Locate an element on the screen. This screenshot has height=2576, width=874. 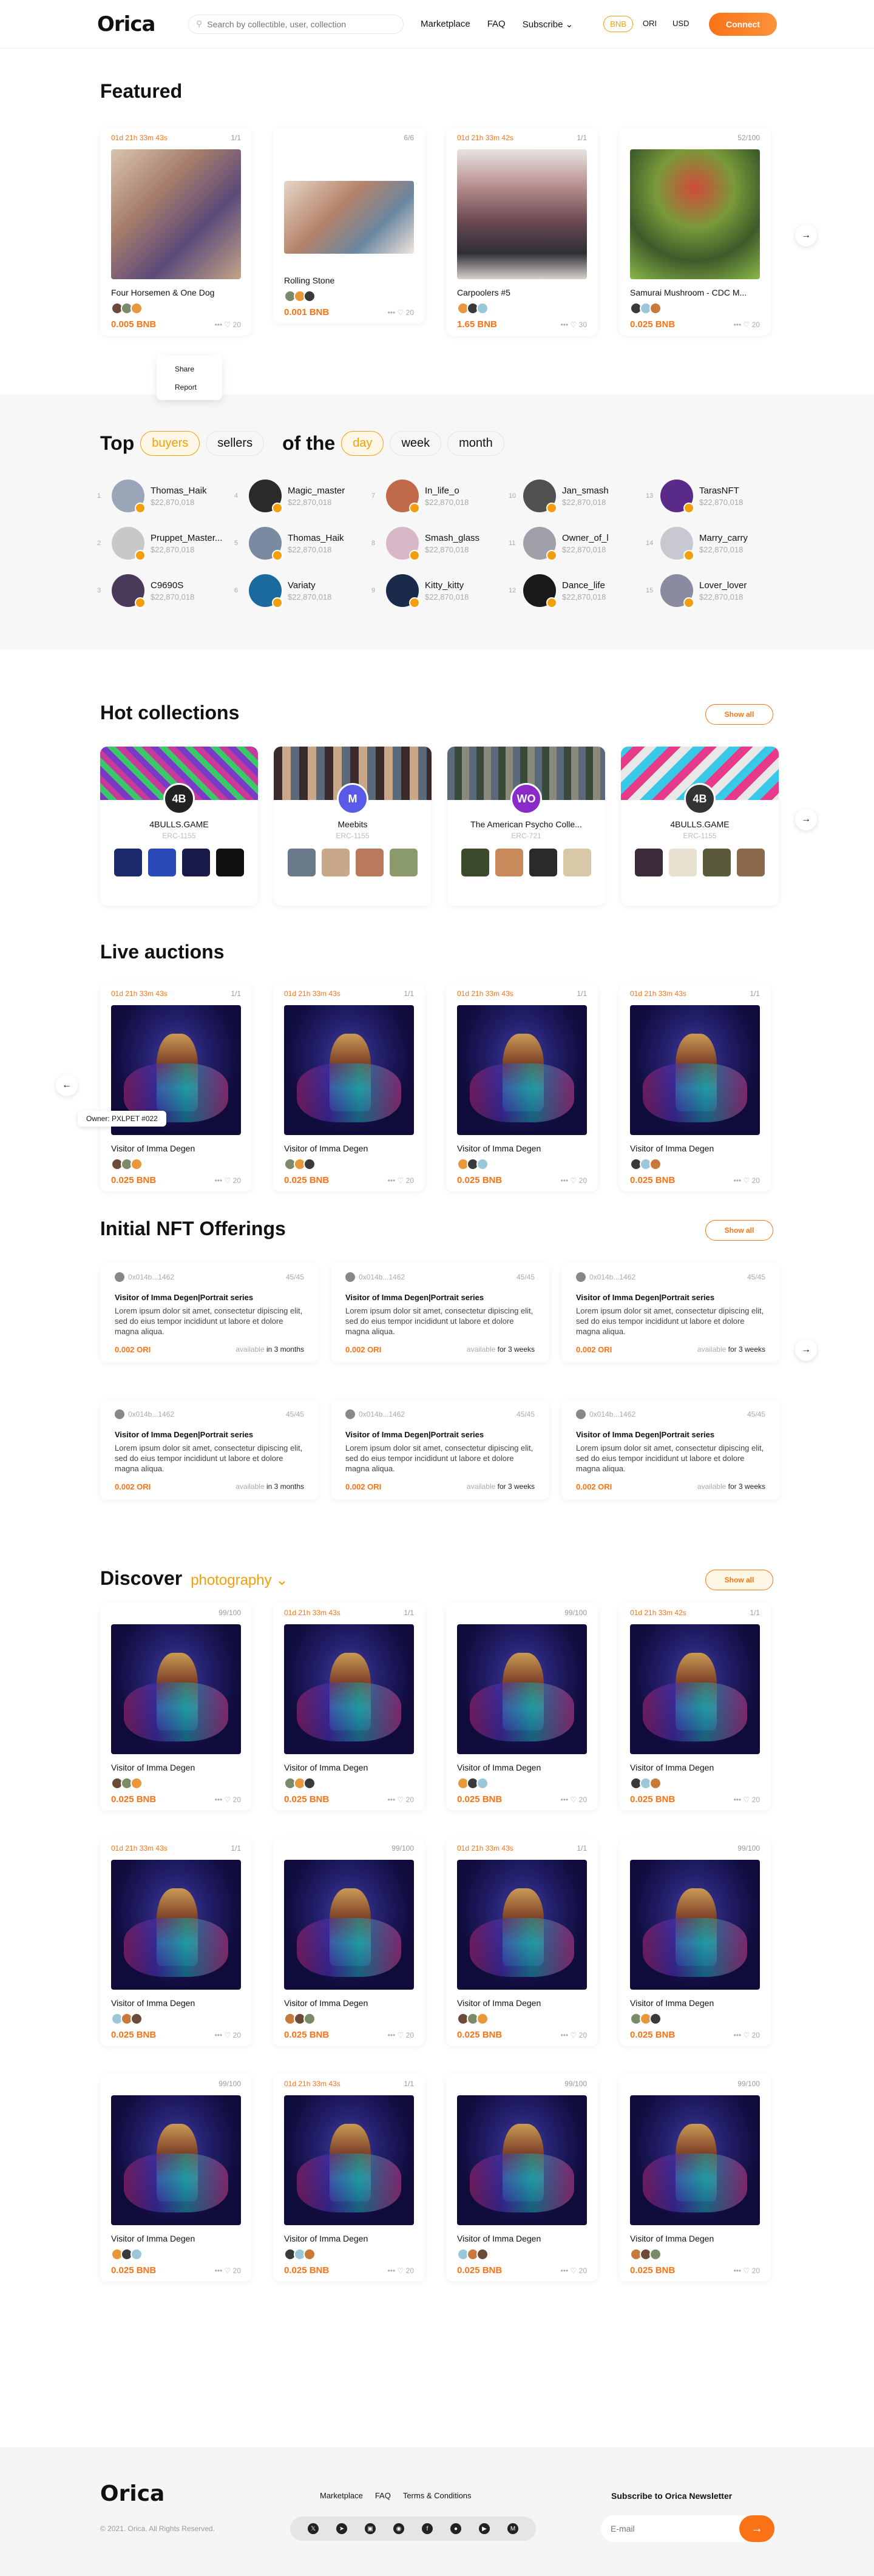
reddit-icon: ● is located at coordinates (455, 2528).